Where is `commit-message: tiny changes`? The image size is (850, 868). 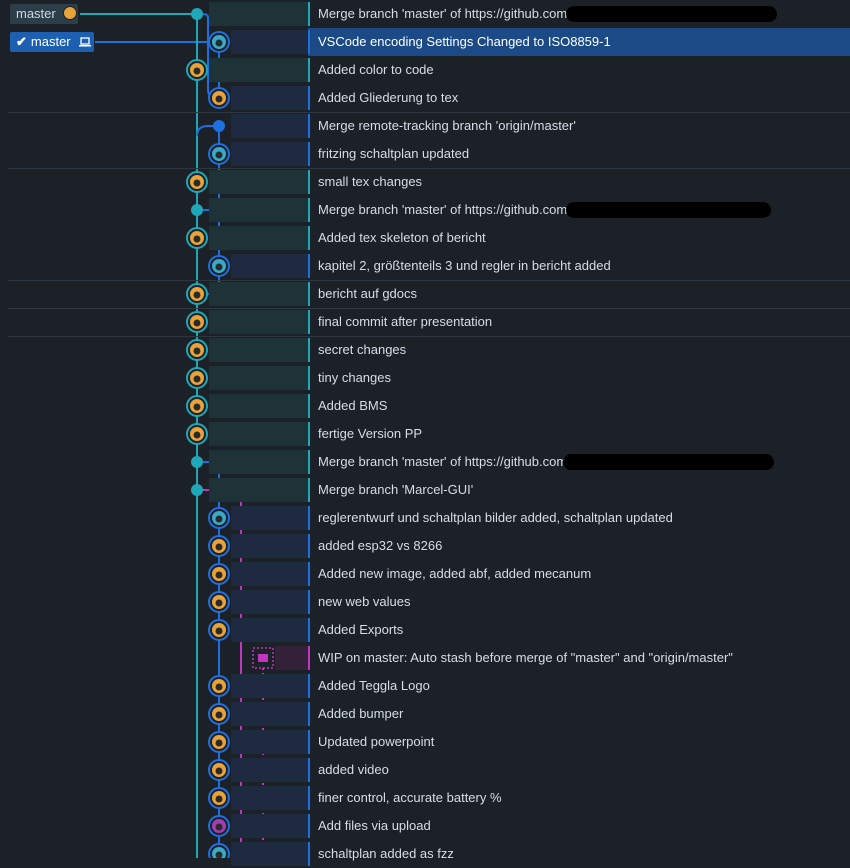
commit-message: tiny changes is located at coordinates (354, 377).